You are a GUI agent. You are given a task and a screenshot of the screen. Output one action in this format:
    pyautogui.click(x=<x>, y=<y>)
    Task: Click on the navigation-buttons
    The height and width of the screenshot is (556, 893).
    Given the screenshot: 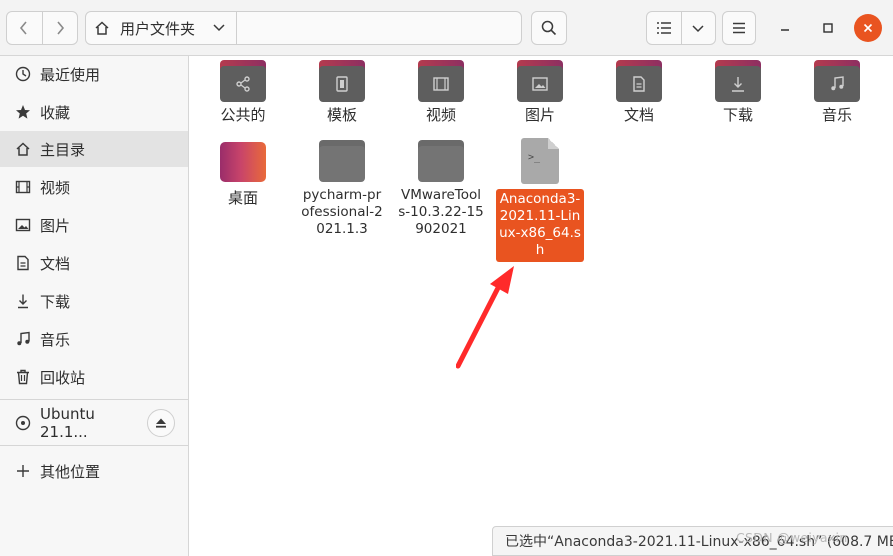 What is the action you would take?
    pyautogui.click(x=42, y=28)
    